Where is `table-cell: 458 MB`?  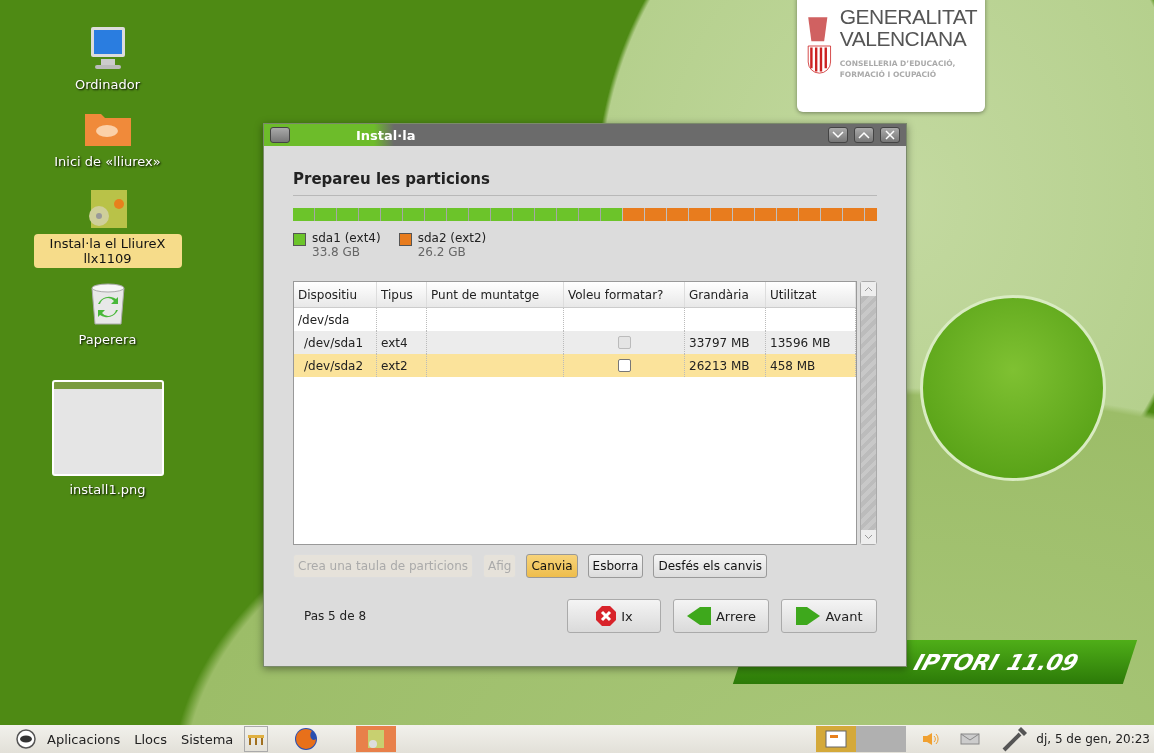
table-cell: 458 MB is located at coordinates (793, 365).